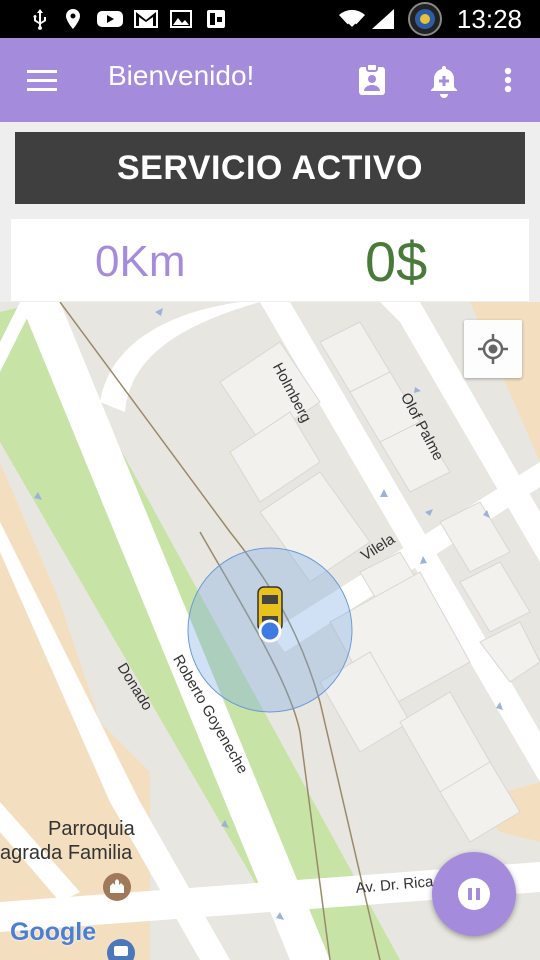 The image size is (540, 960). Describe the element at coordinates (146, 19) in the screenshot. I see `gmail-icon` at that location.